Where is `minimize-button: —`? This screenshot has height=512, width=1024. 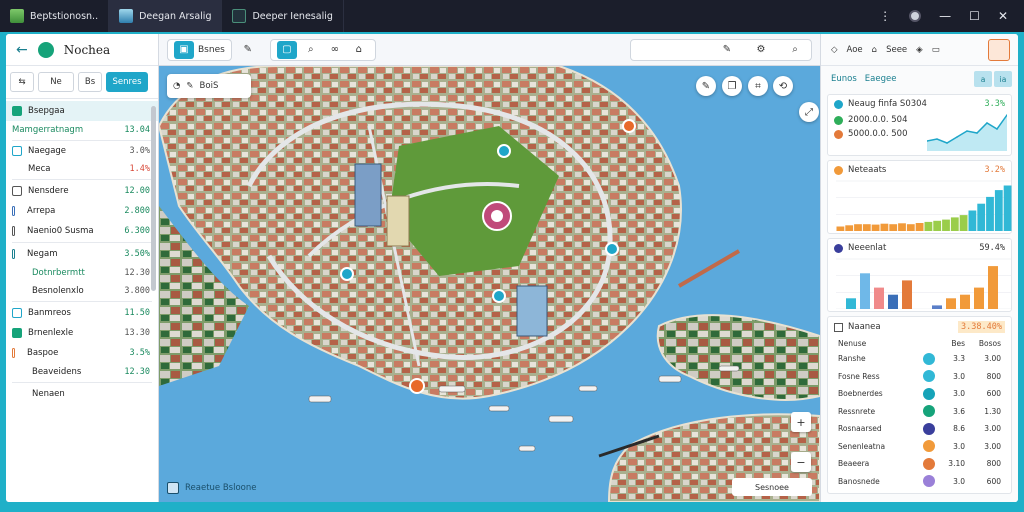 minimize-button: — is located at coordinates (945, 16).